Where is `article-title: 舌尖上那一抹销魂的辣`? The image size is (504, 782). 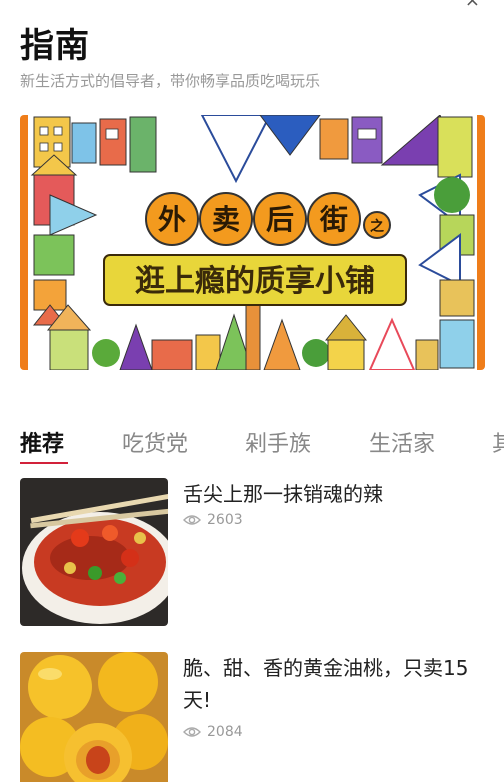
article-title: 舌尖上那一抹销魂的辣 is located at coordinates (333, 494).